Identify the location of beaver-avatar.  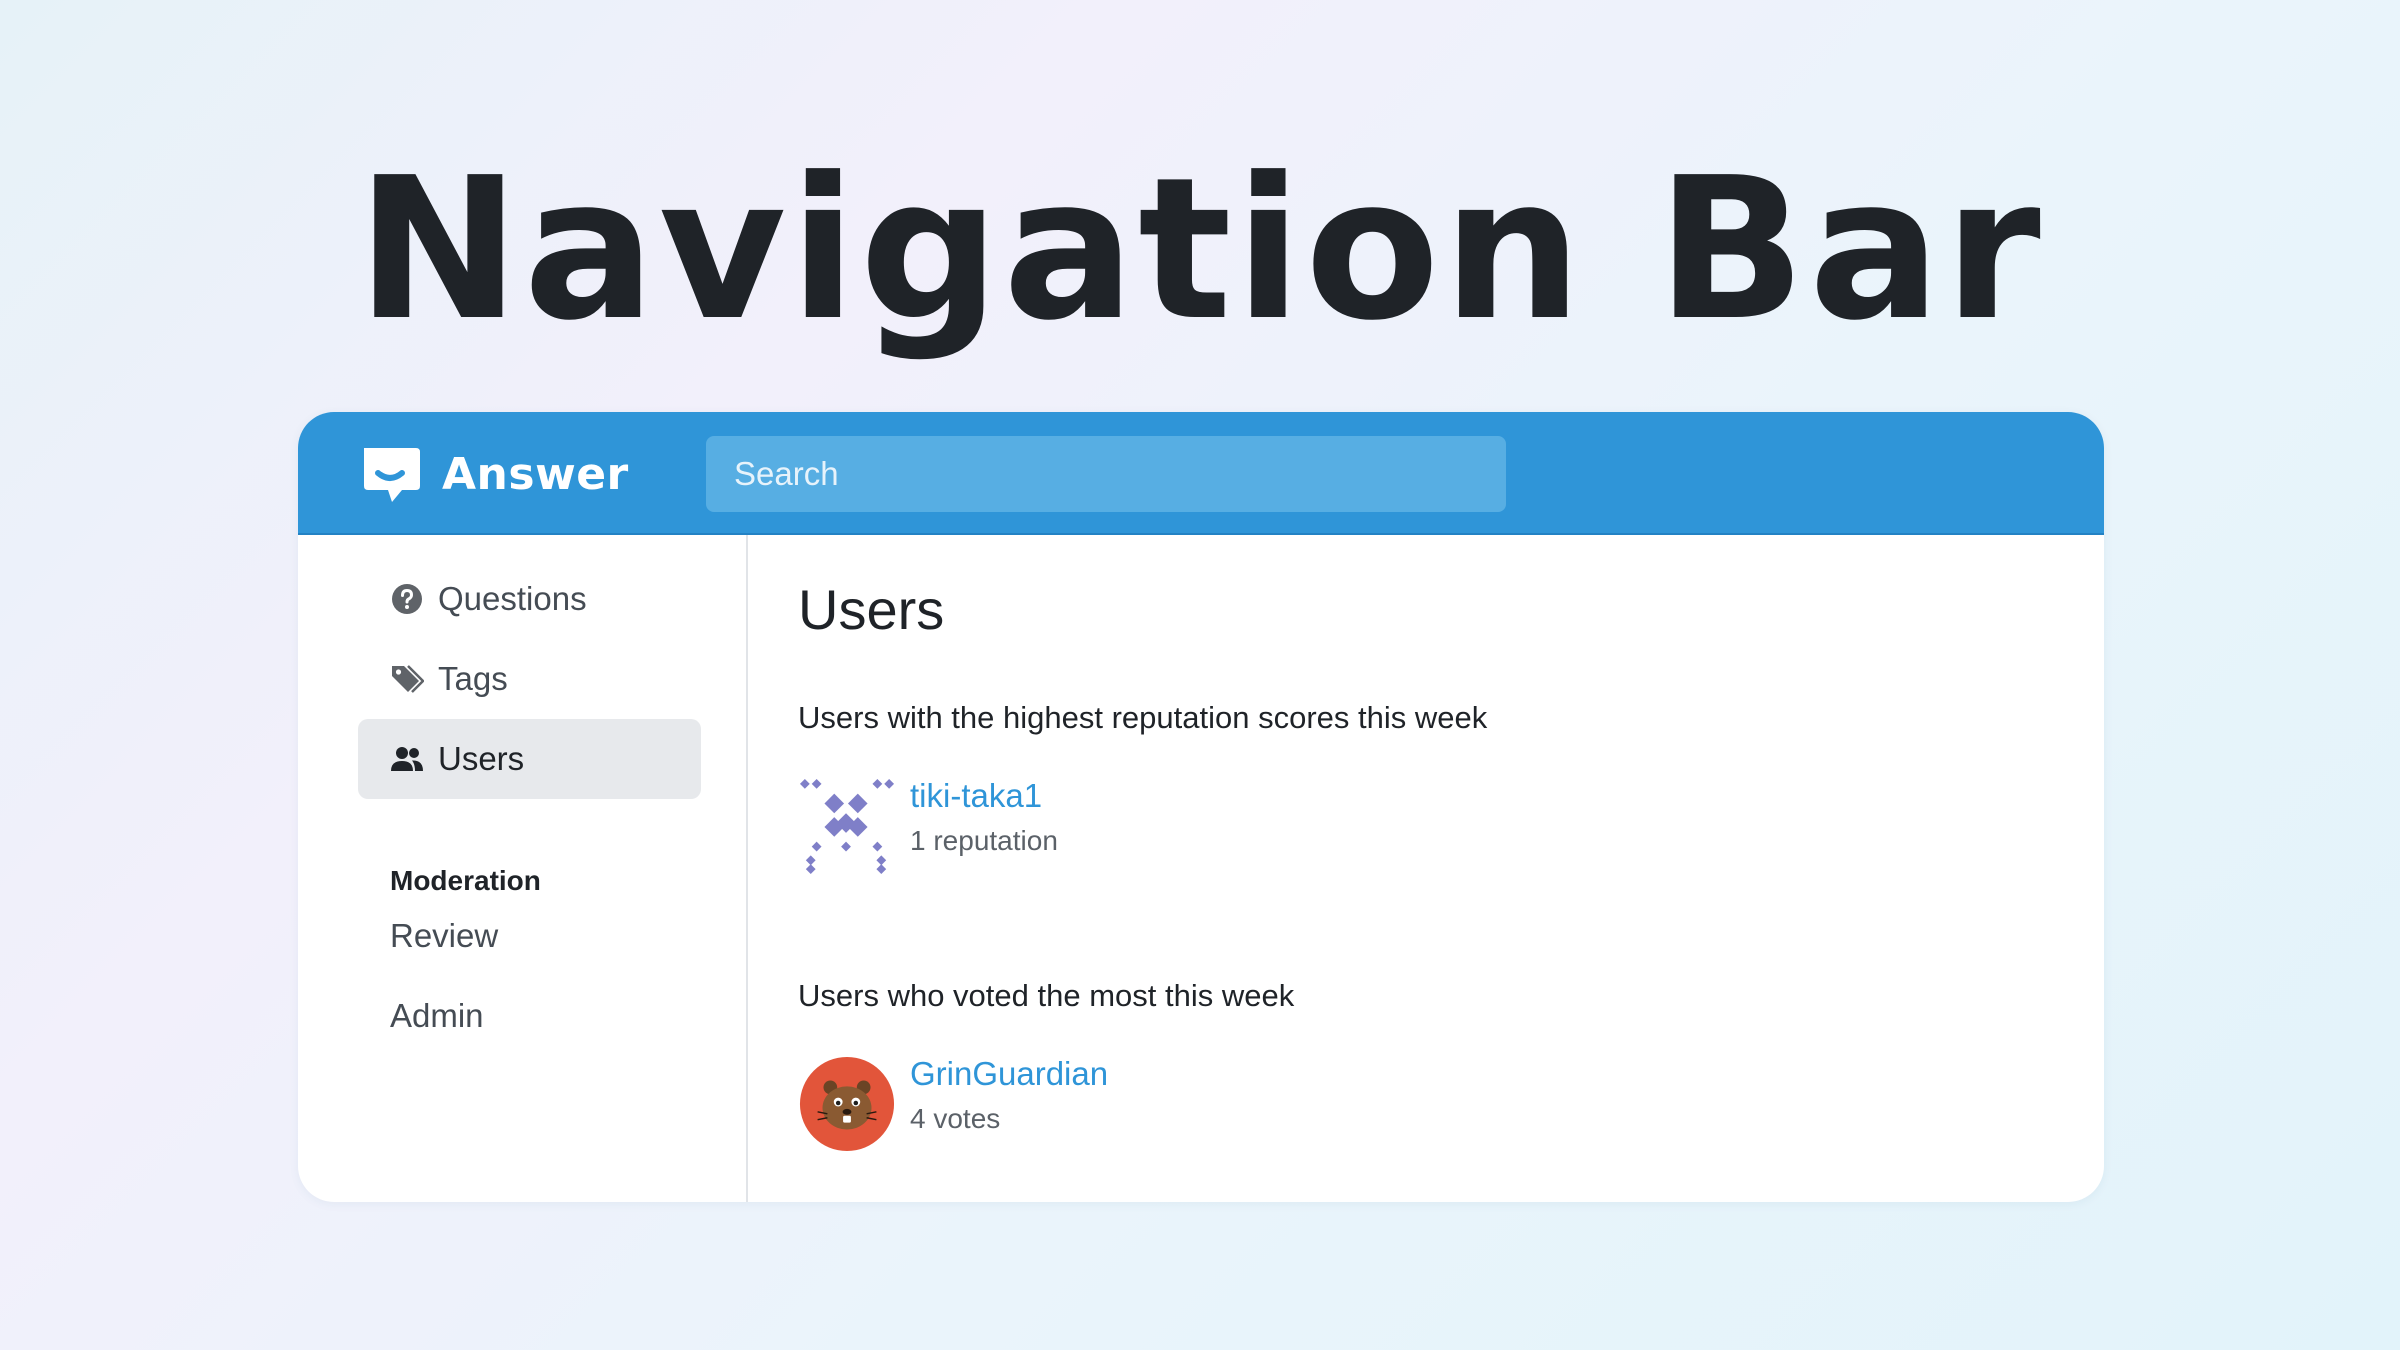
(847, 1104).